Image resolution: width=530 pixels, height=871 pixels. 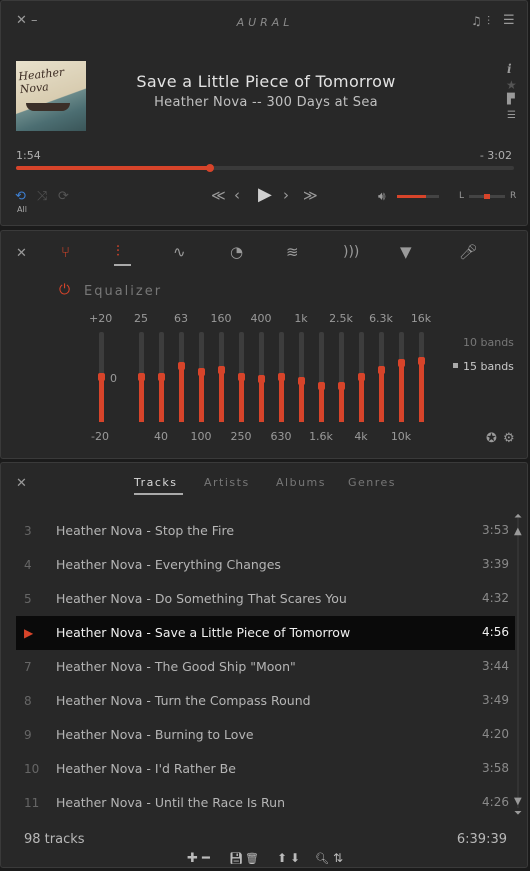 I want to click on master-tab-icon: ⑂, so click(x=65, y=252).